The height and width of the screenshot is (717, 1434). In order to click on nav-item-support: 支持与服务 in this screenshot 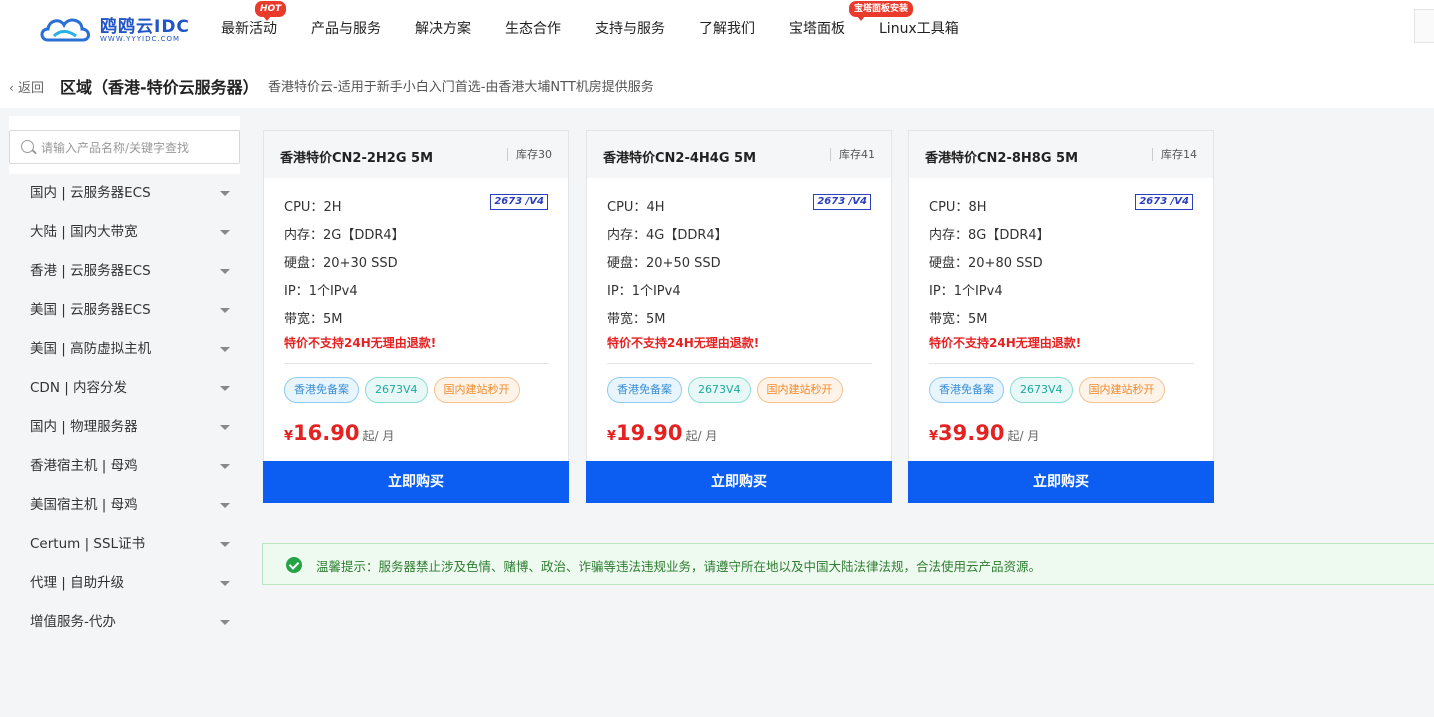, I will do `click(630, 30)`.